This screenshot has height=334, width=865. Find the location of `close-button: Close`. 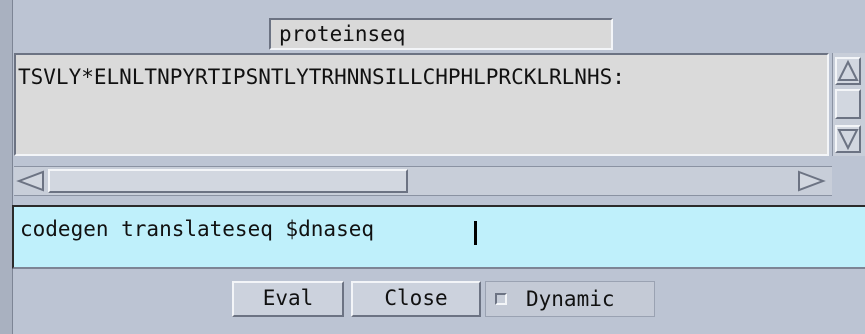

close-button: Close is located at coordinates (416, 299).